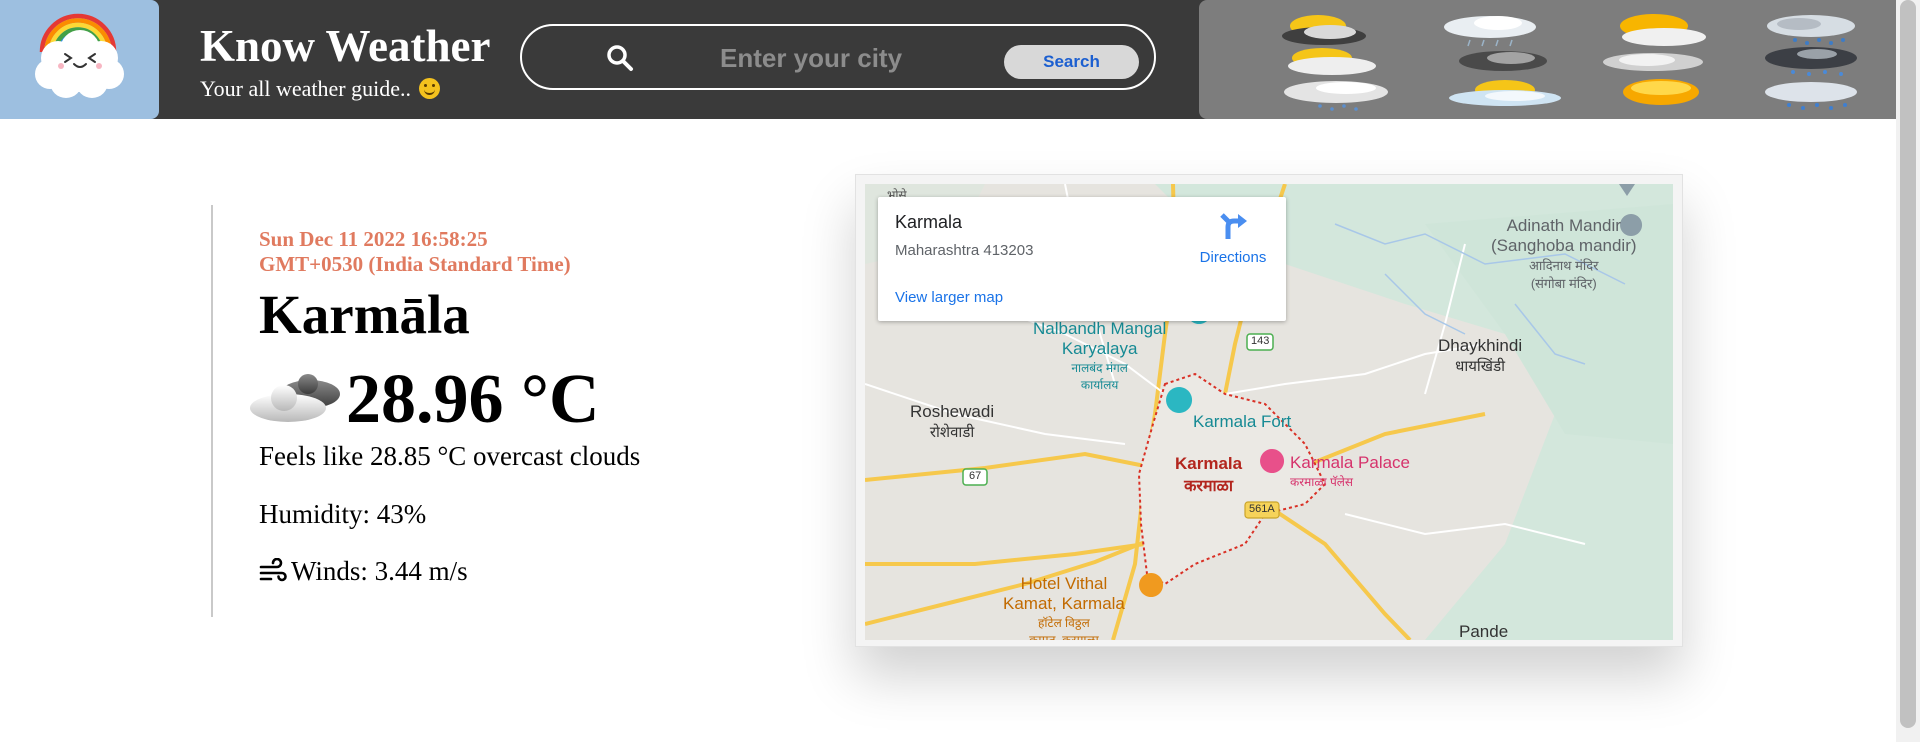  I want to click on feels-like-text: Feels like 28.85 °C overcast clouds, so click(450, 456).